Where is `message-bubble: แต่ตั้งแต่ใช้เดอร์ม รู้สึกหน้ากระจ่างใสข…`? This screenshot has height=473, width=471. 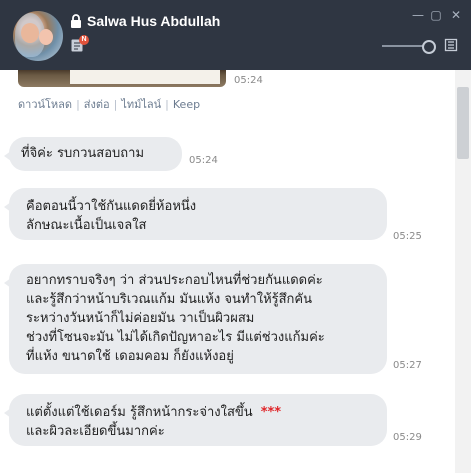
message-bubble: แต่ตั้งแต่ใช้เดอร์ม รู้สึกหน้ากระจ่างใสข… is located at coordinates (195, 420).